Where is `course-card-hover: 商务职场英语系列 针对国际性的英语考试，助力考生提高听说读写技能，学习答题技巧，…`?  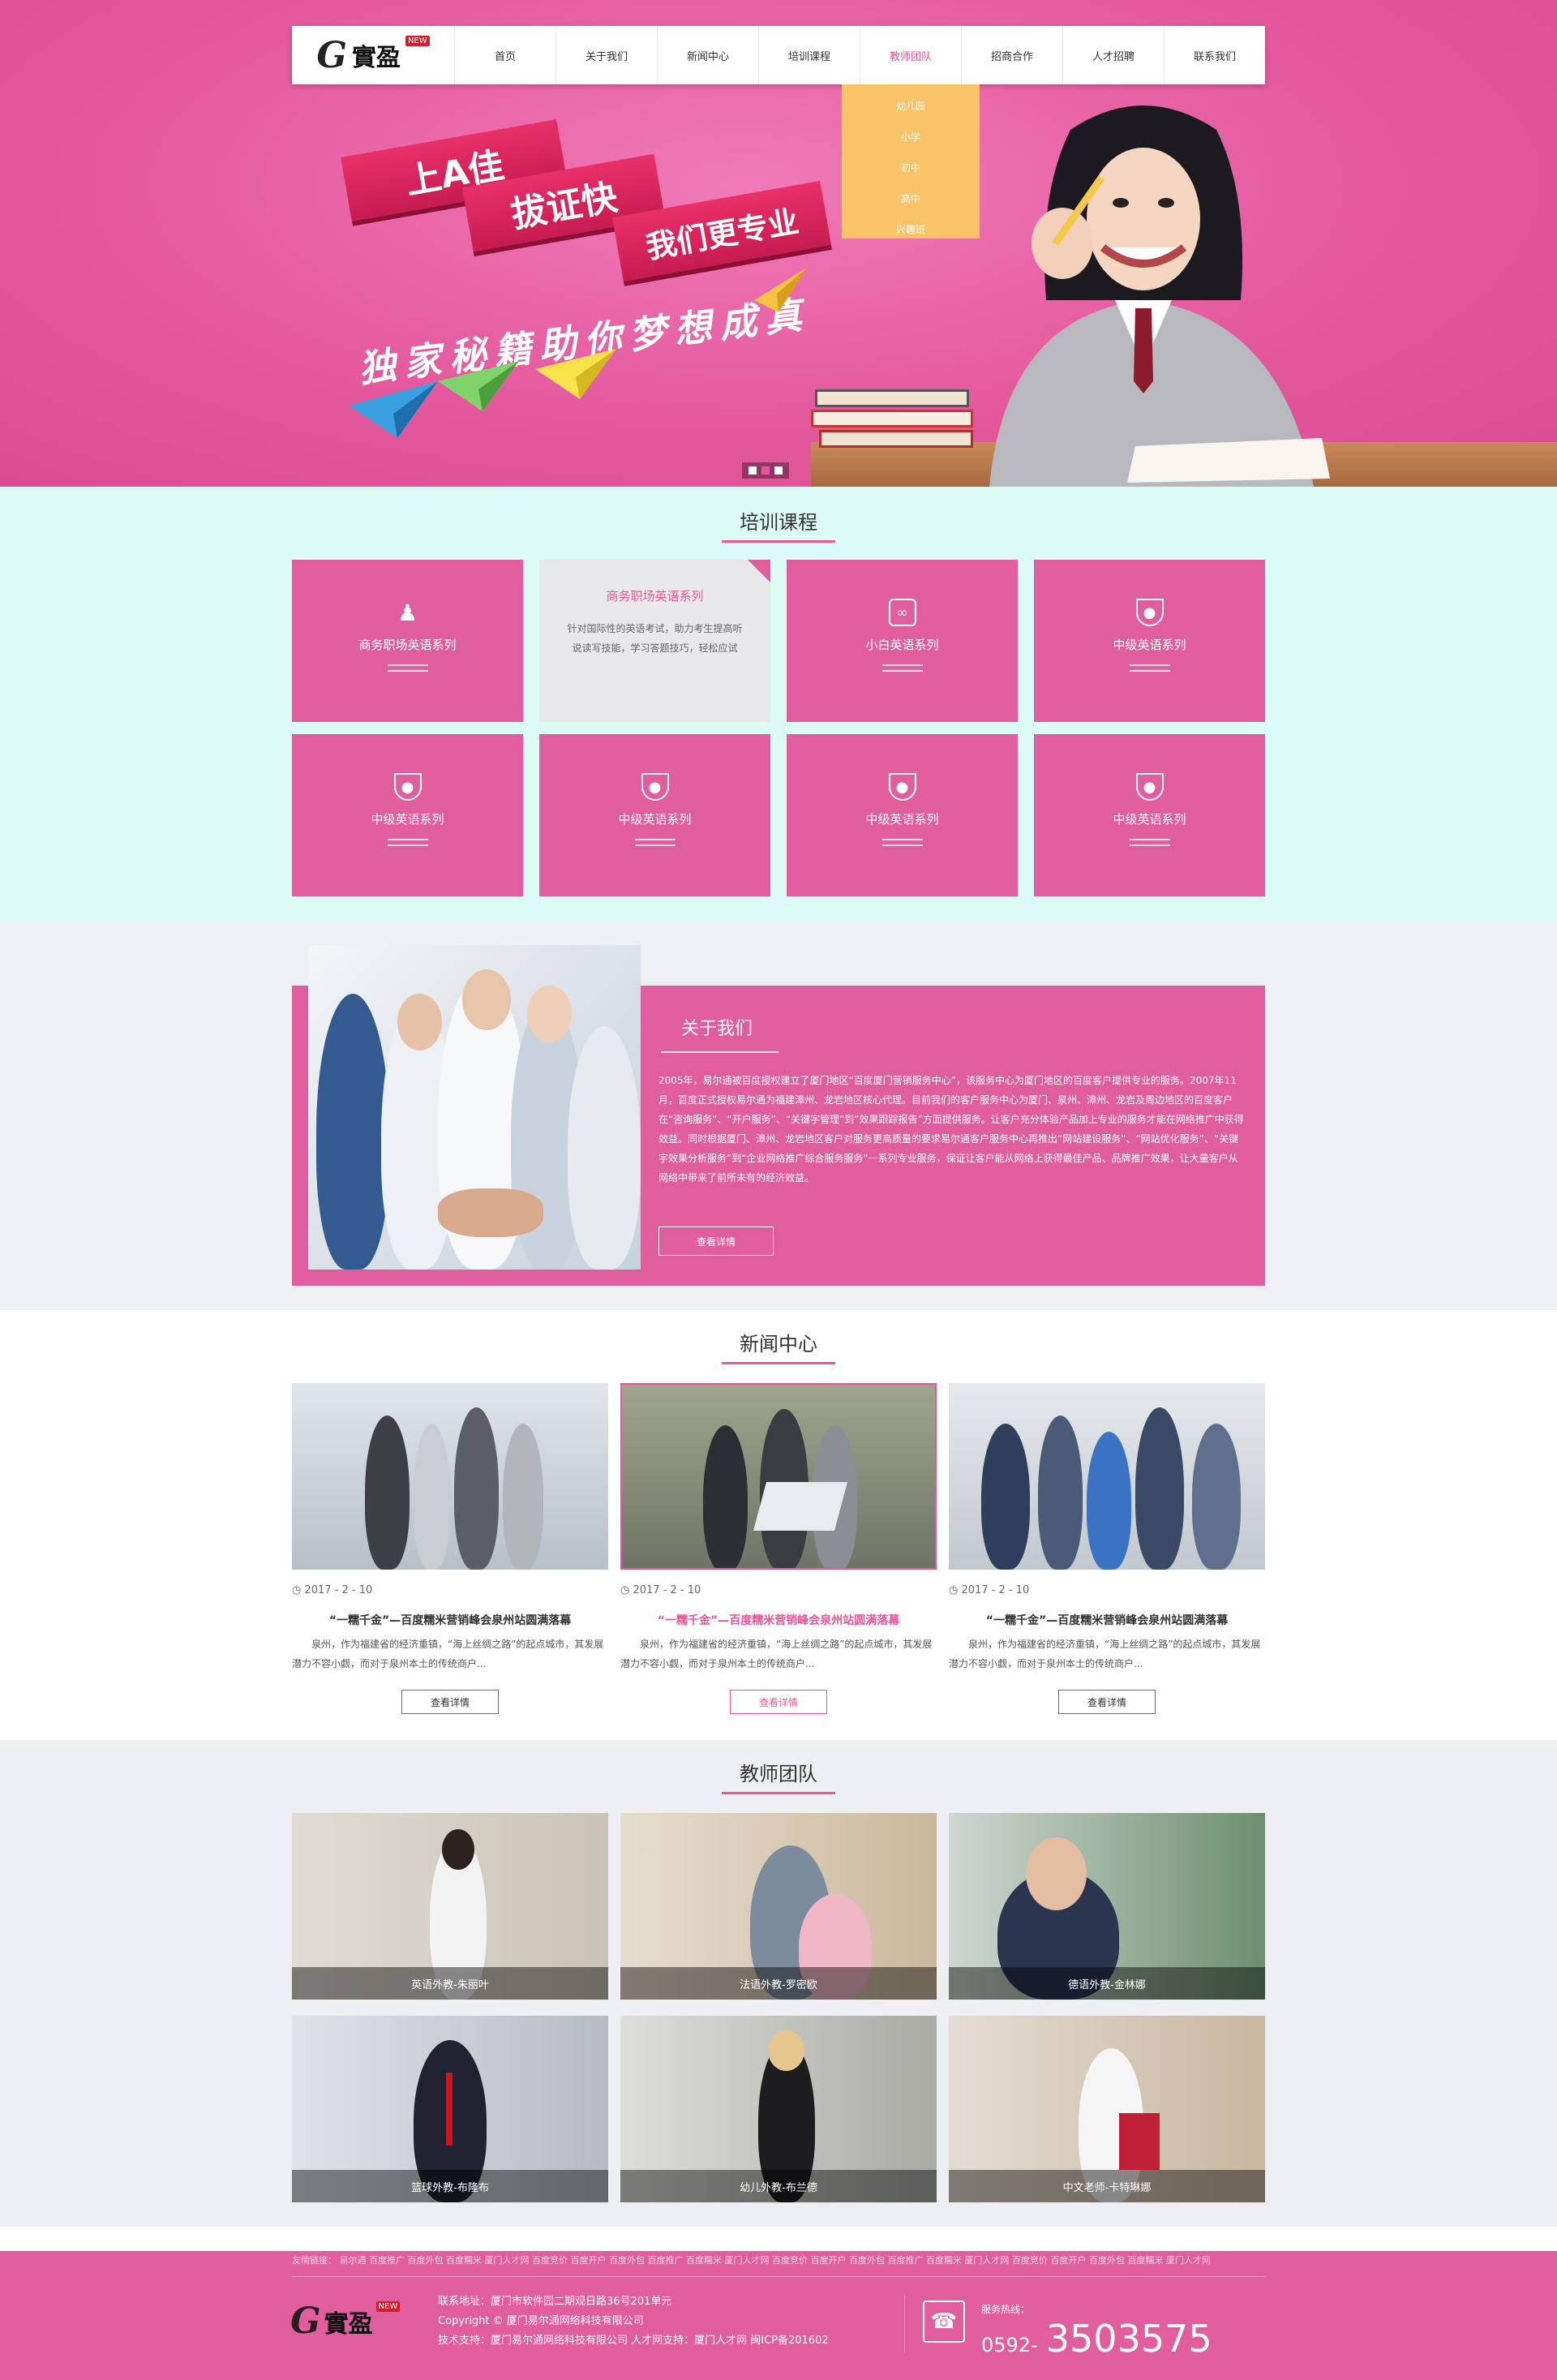
course-card-hover: 商务职场英语系列 针对国际性的英语考试，助力考生提高听说读写技能，学习答题技巧，… is located at coordinates (654, 641).